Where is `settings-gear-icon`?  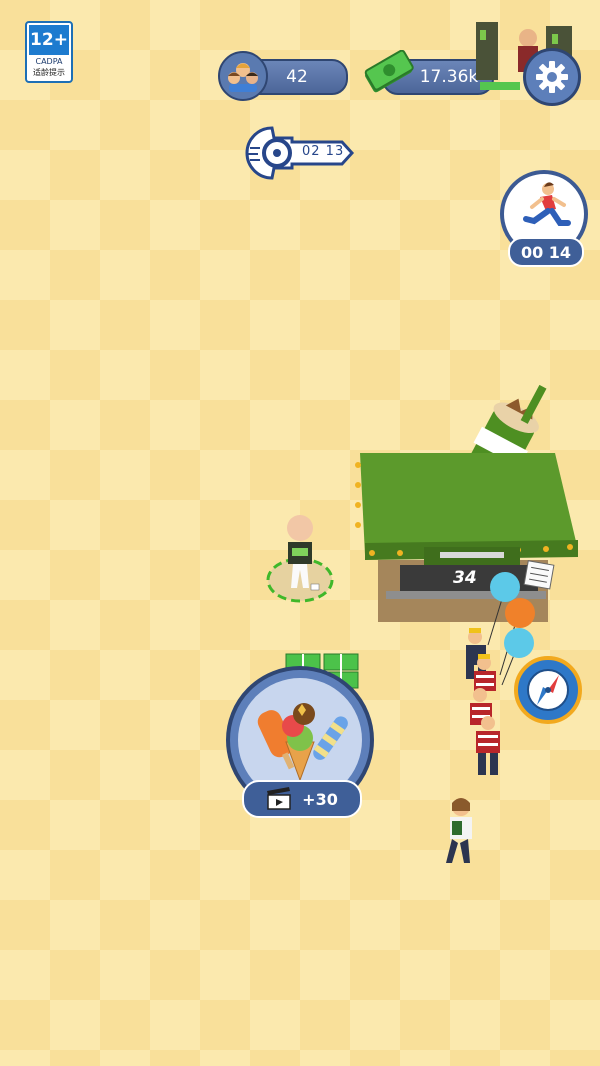 settings-gear-icon is located at coordinates (552, 77).